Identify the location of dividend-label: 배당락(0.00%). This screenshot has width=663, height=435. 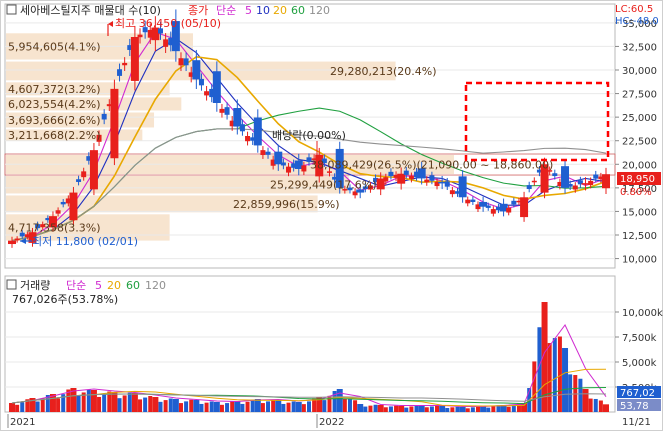
(309, 135).